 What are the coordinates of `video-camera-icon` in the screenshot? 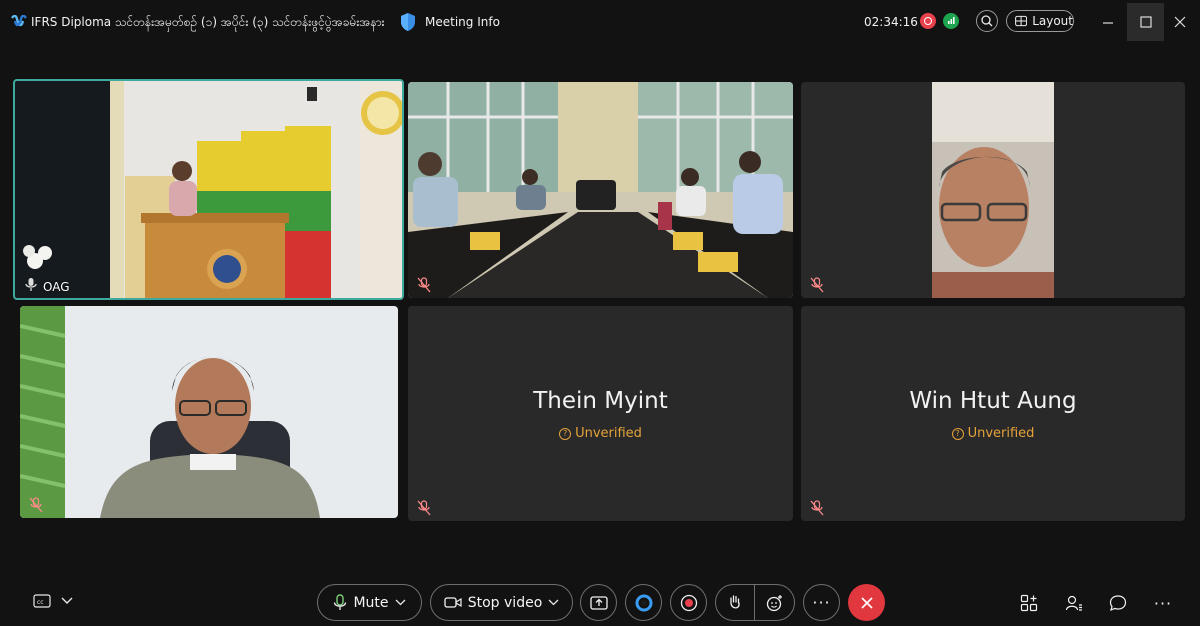 It's located at (453, 602).